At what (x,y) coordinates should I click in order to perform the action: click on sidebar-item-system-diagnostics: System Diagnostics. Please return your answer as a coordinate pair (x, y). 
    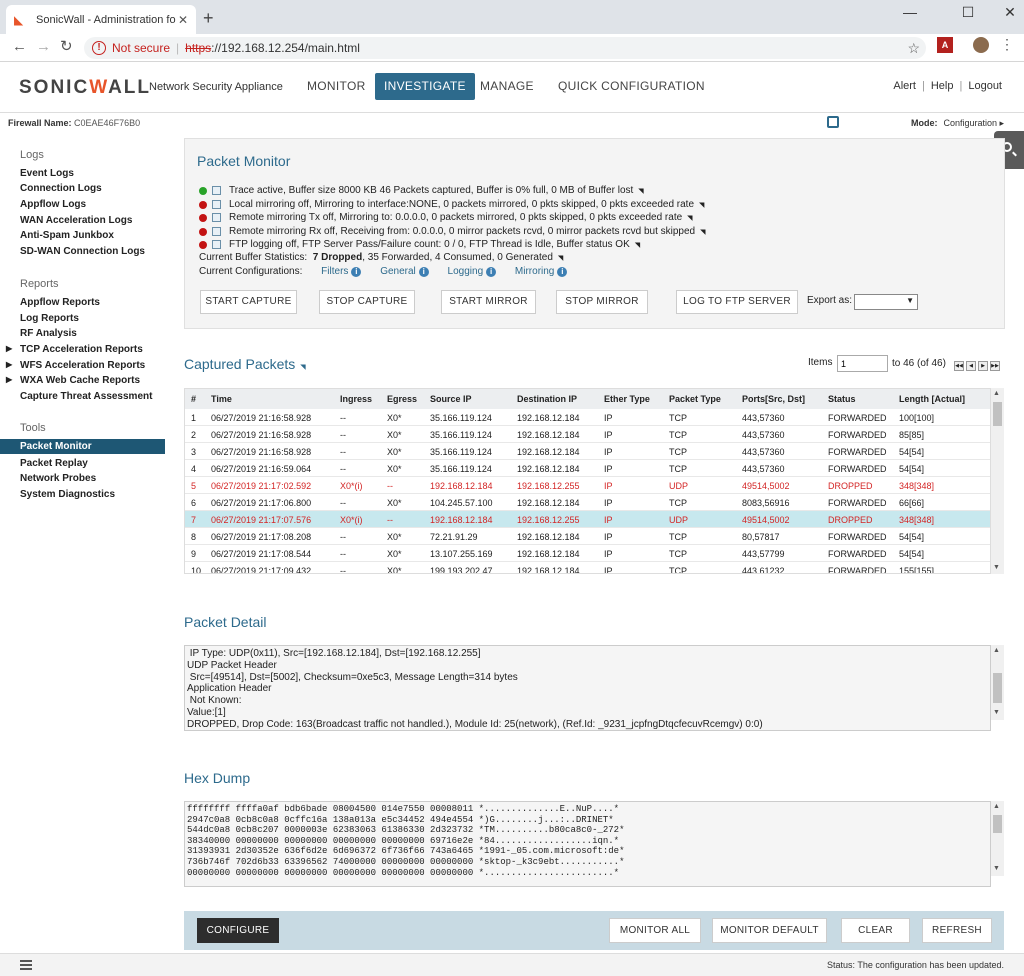
    Looking at the image, I should click on (67, 494).